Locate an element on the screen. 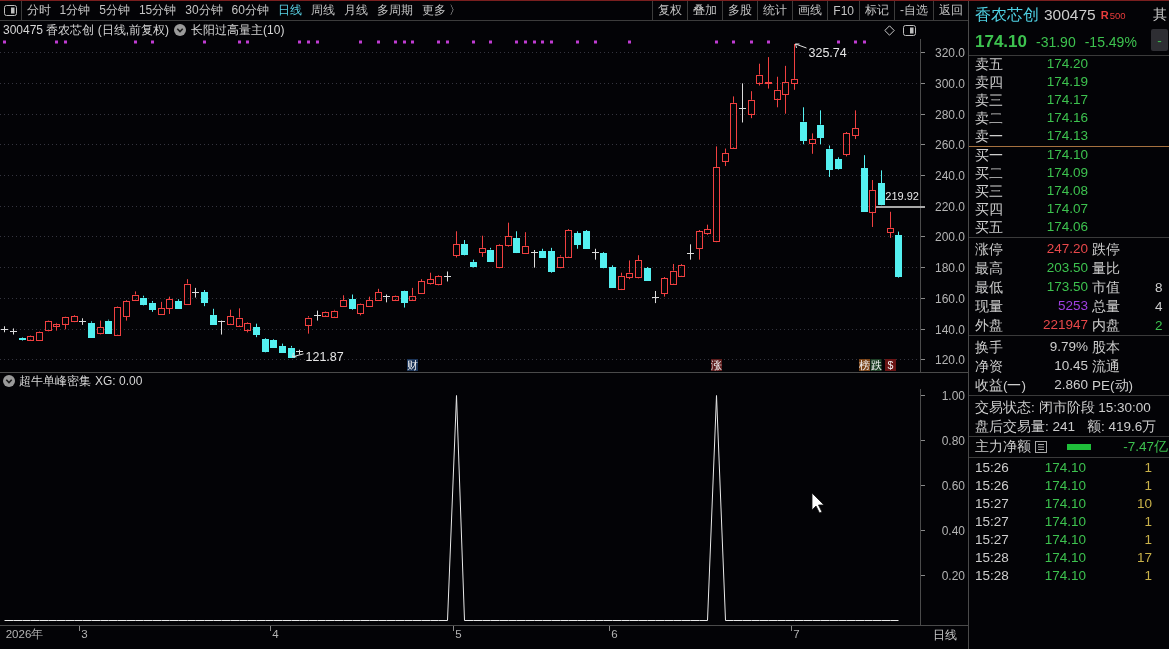  order-price: 174.20 is located at coordinates (1067, 64).